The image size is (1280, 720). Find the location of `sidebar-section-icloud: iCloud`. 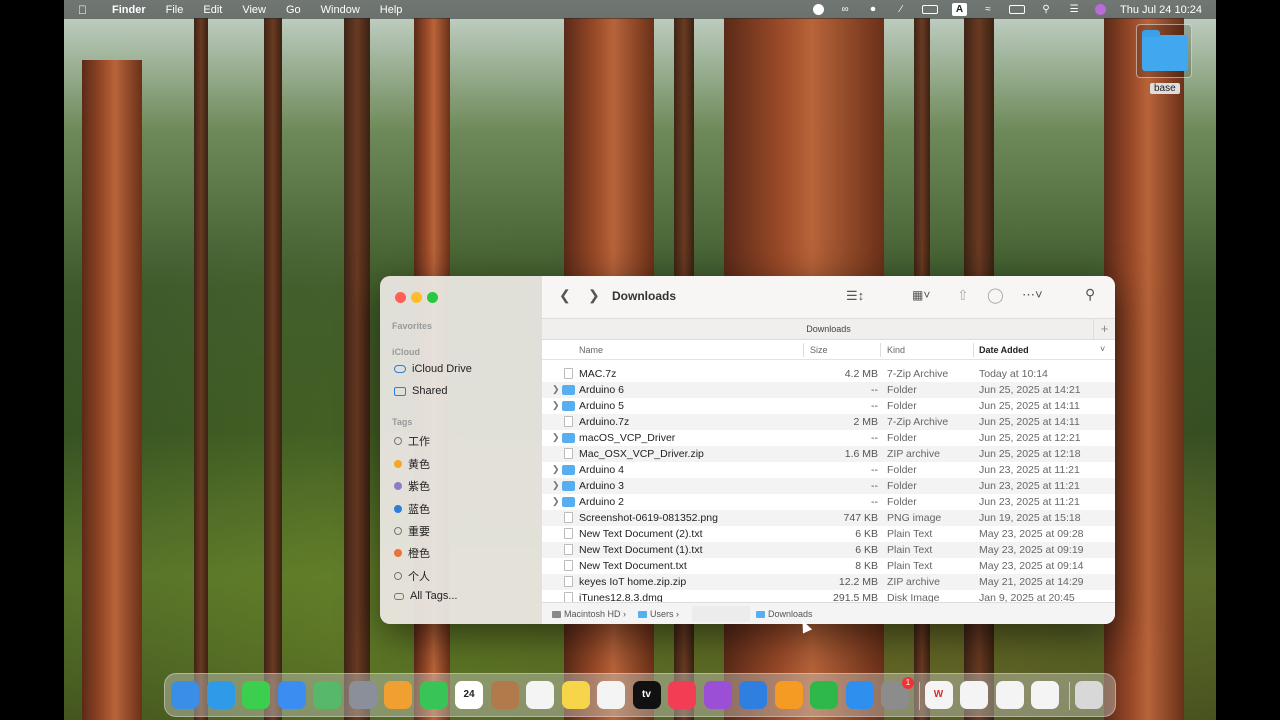

sidebar-section-icloud: iCloud is located at coordinates (406, 352).